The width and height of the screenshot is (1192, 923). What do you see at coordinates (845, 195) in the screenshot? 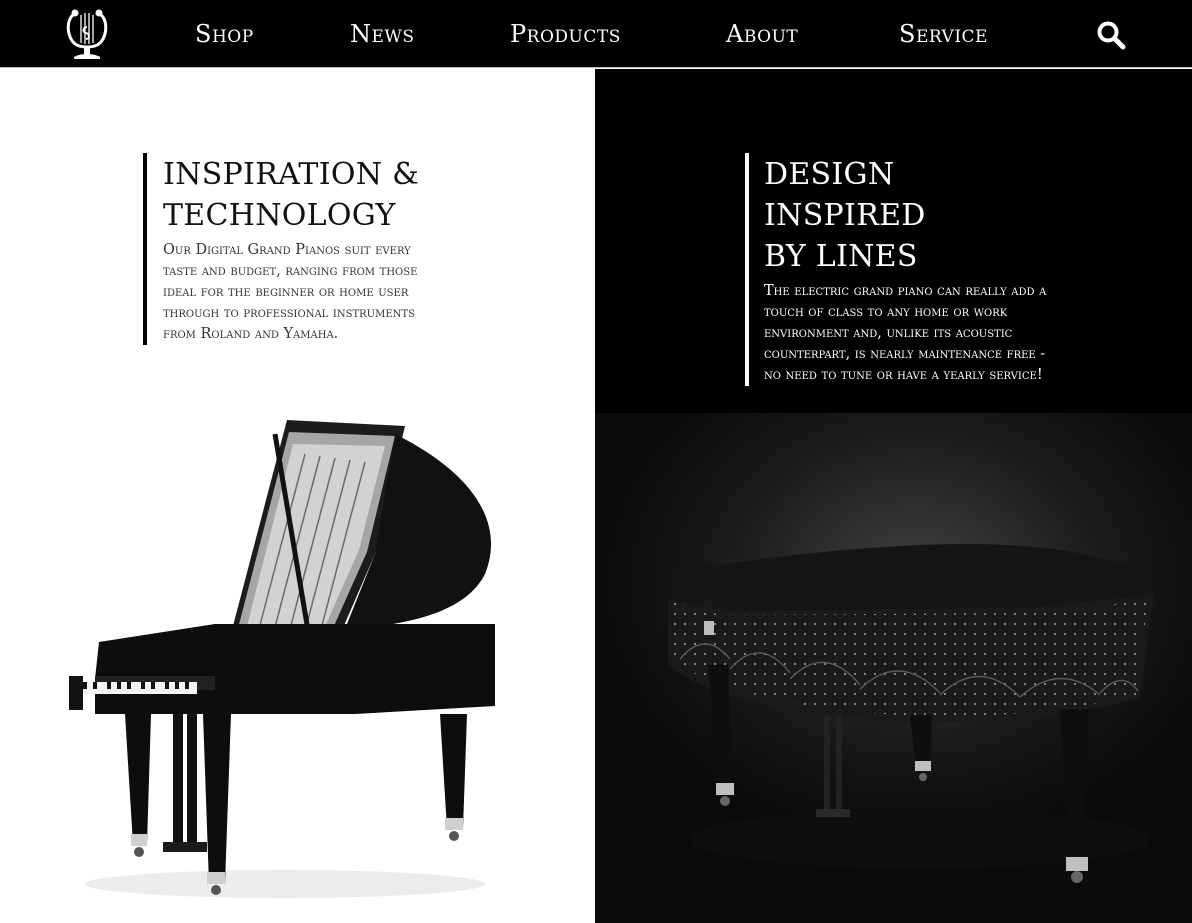
I see `feature-title-line: DESIGN INSPIRED` at bounding box center [845, 195].